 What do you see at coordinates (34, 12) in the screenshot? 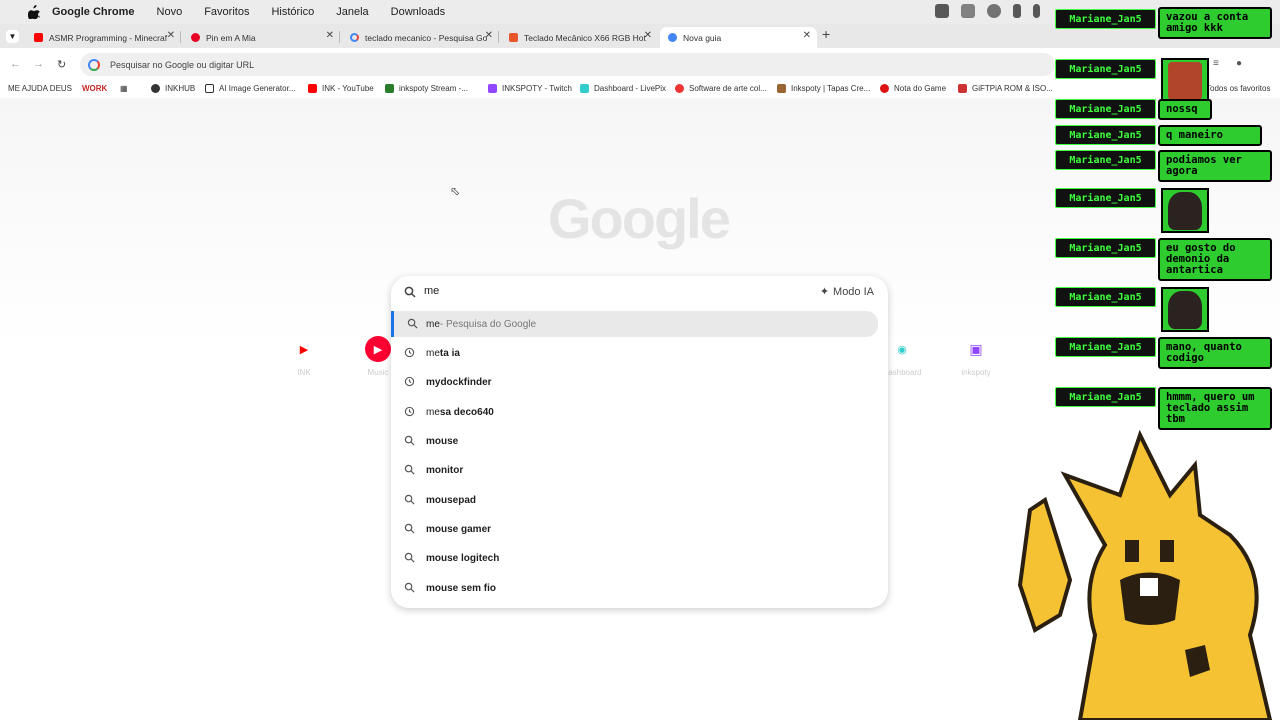
I see `apple-icon` at bounding box center [34, 12].